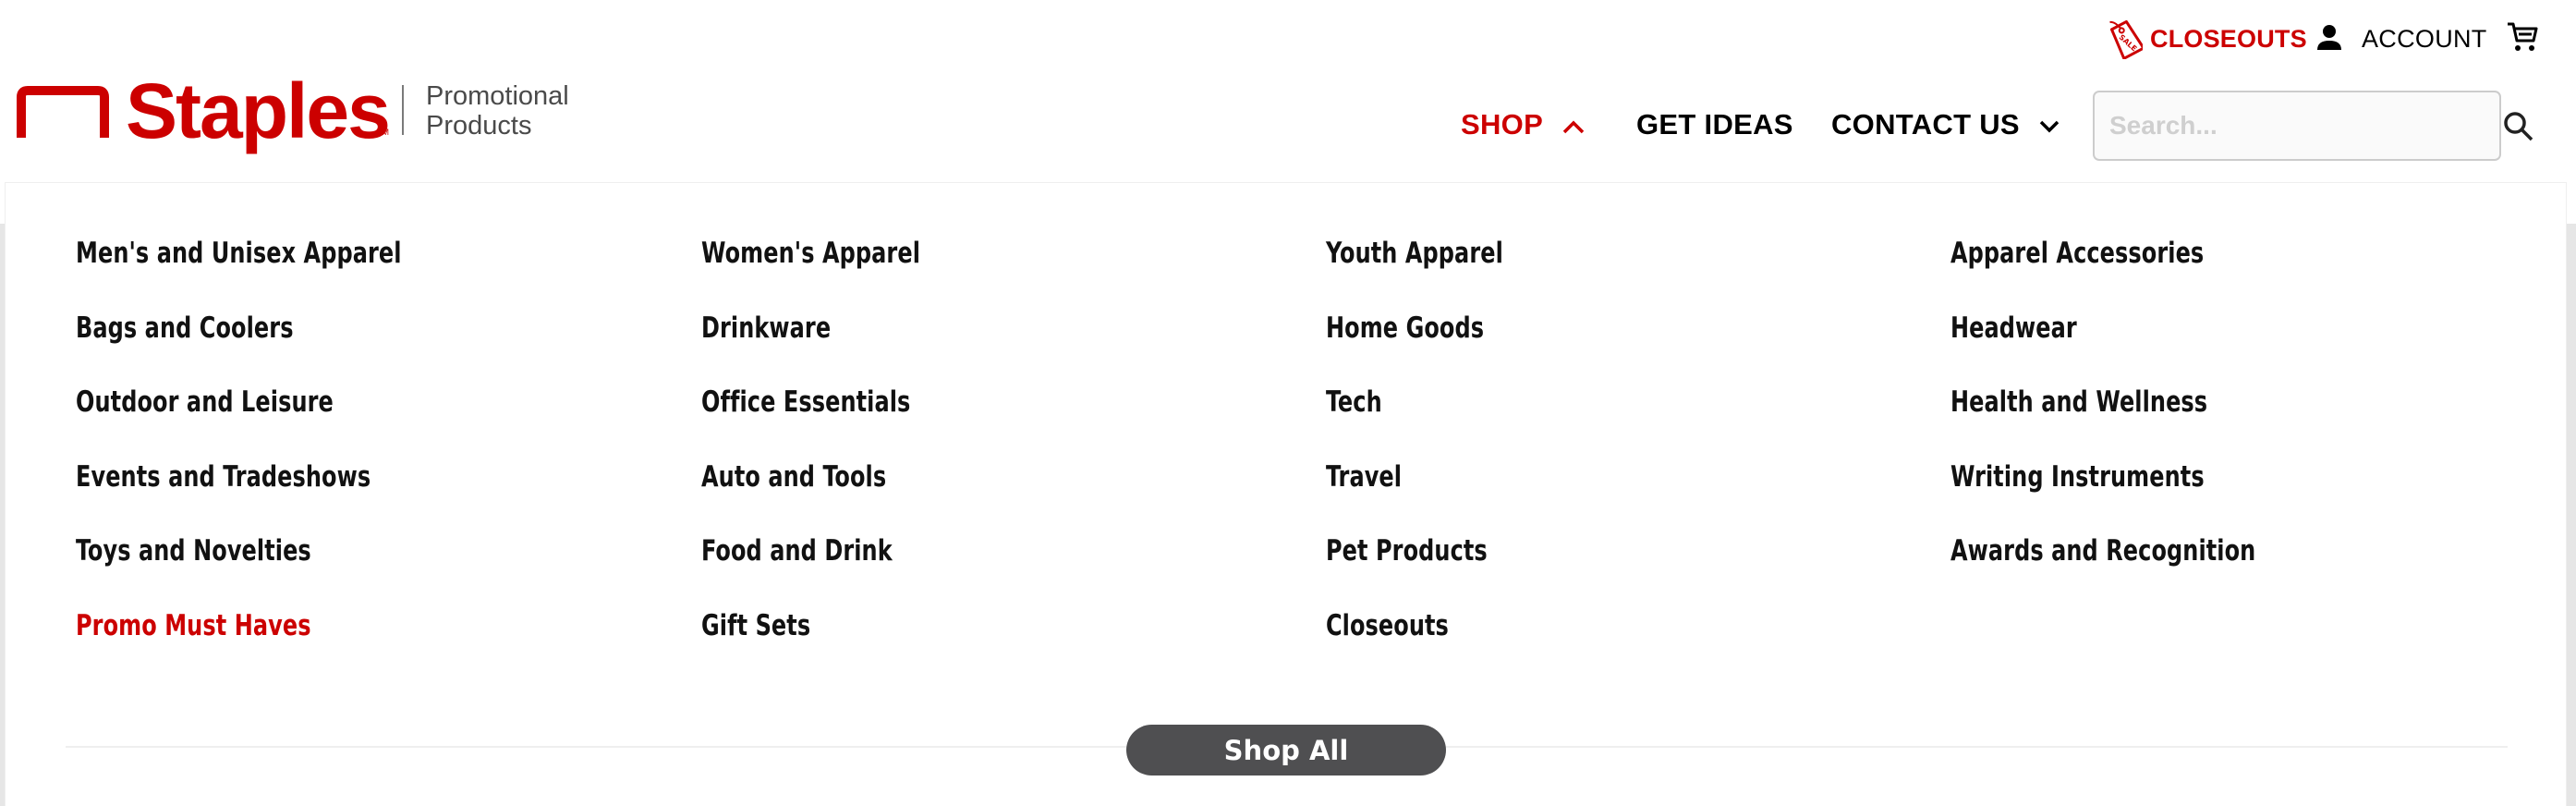 The height and width of the screenshot is (806, 2576). I want to click on menu-item: Health and Wellness, so click(2127, 422).